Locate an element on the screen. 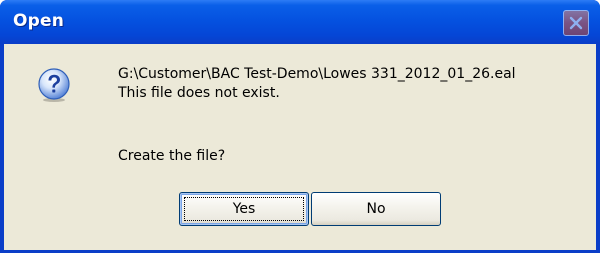 The image size is (600, 253). yes-button-label: Yes is located at coordinates (244, 209).